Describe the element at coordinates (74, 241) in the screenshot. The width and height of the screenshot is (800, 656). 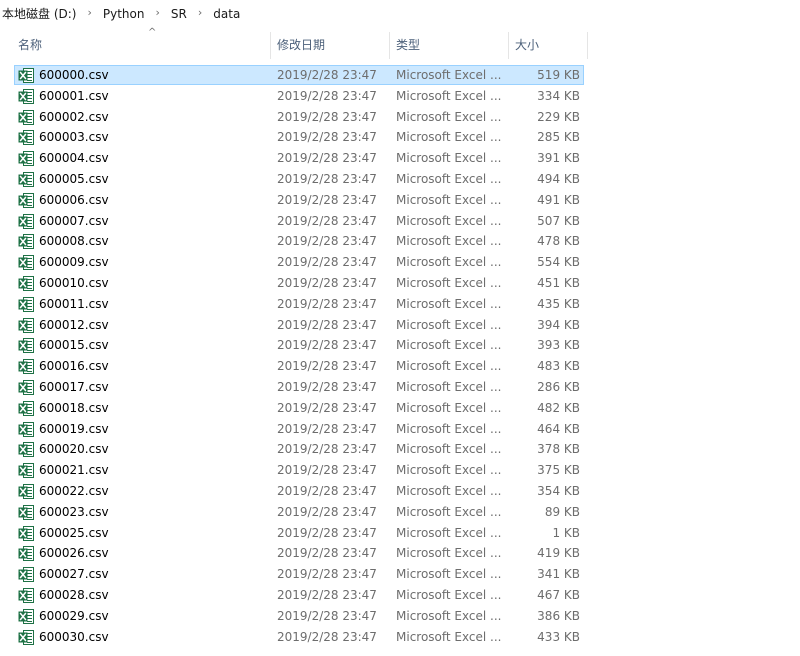
I see `file-name: 600008.csv` at that location.